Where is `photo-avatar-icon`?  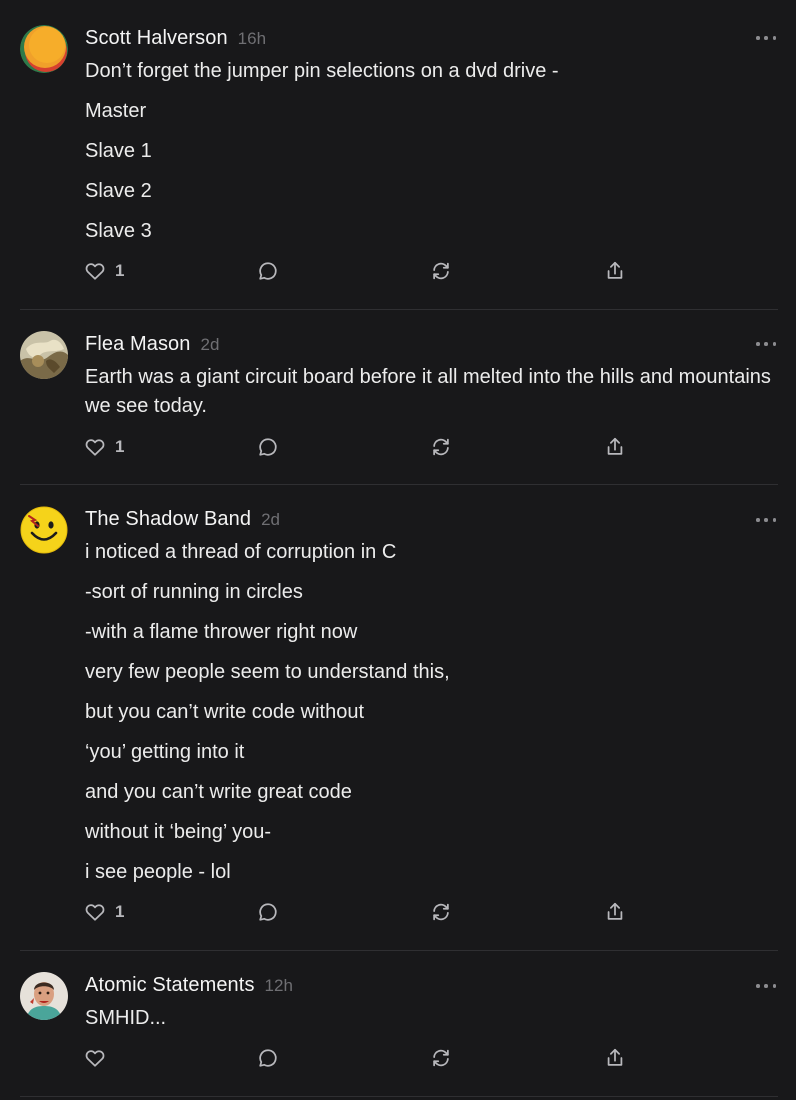
photo-avatar-icon is located at coordinates (44, 355).